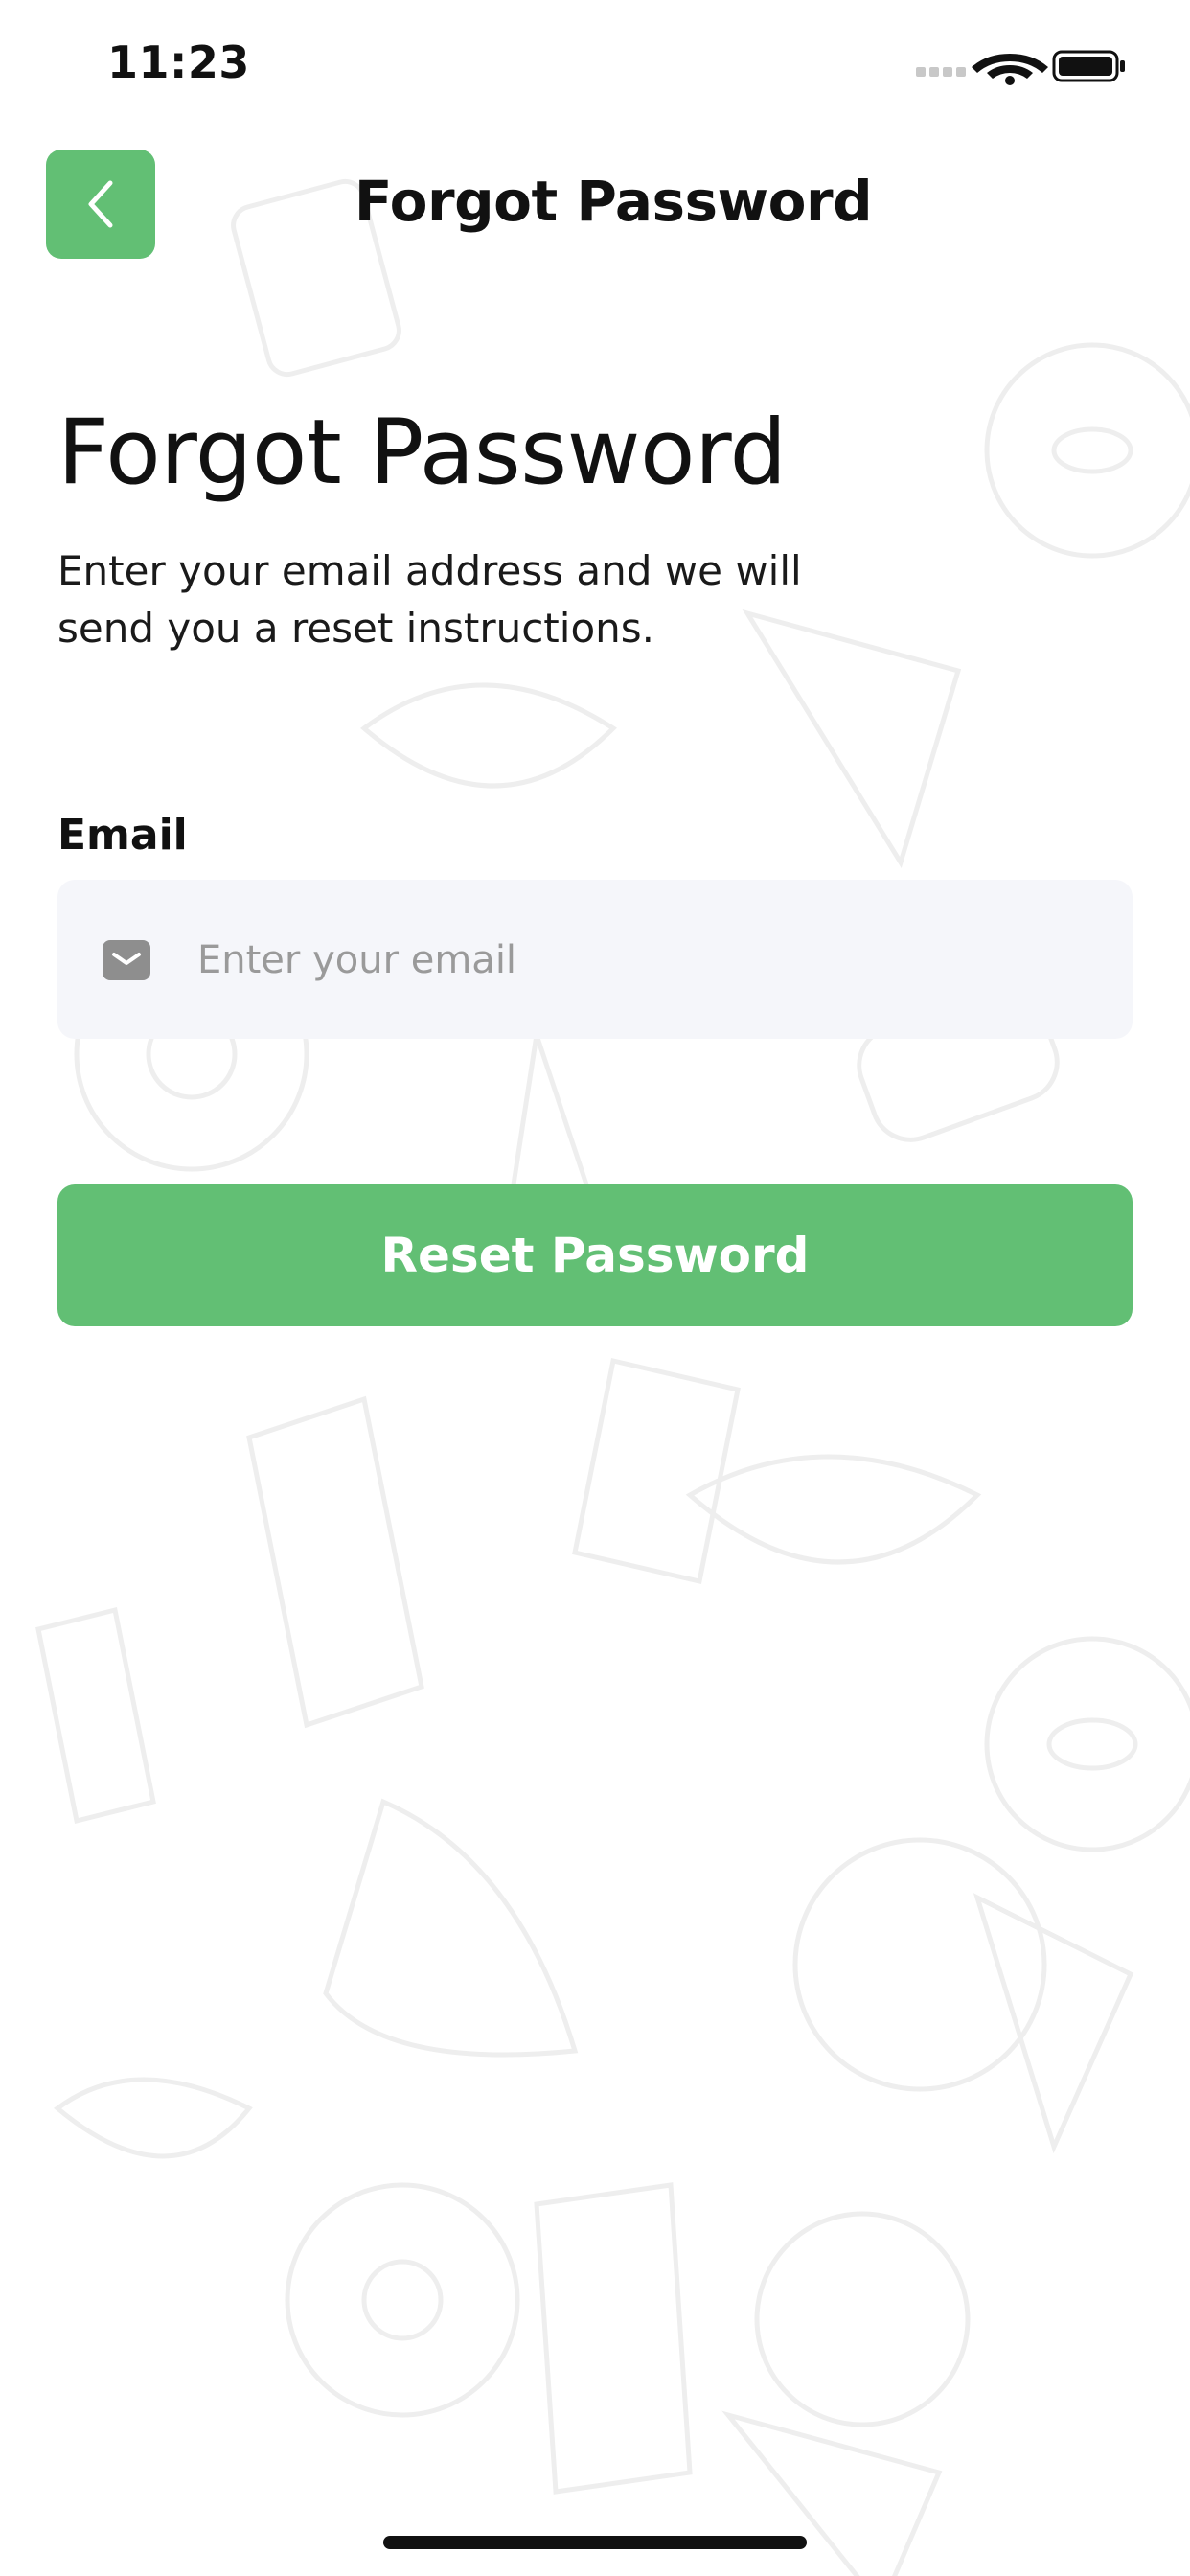 The image size is (1190, 2576). I want to click on status-icons, so click(1020, 67).